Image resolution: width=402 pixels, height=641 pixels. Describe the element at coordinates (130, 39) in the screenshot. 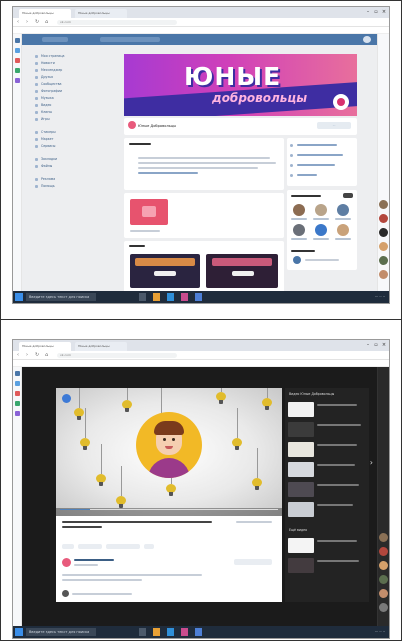

I see `vk-search-input` at that location.